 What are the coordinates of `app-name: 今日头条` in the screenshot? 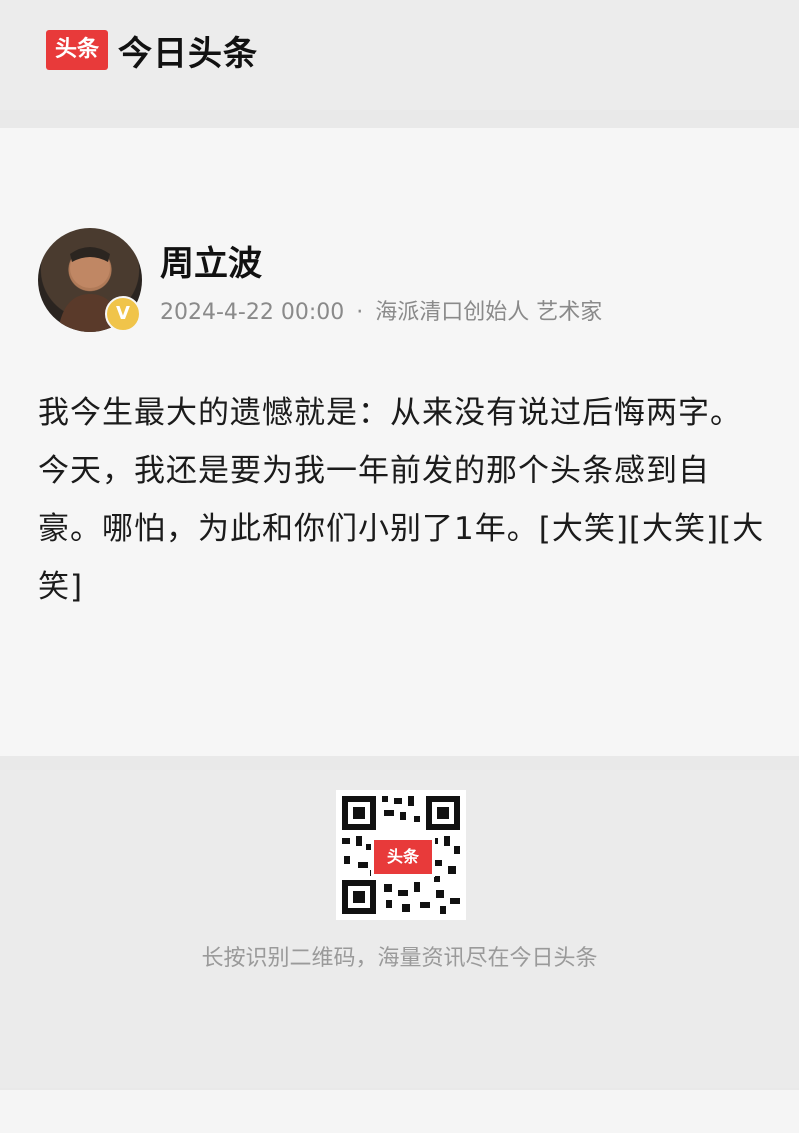 It's located at (188, 54).